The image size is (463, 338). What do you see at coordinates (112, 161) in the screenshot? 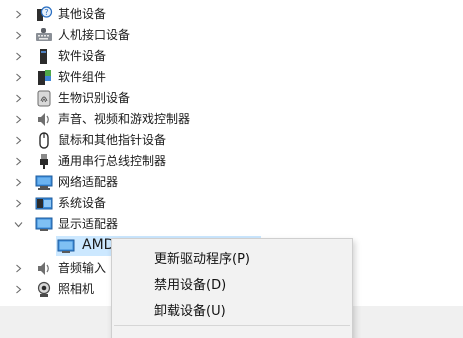
I see `tree-item-label: 通用串行总线控制器` at bounding box center [112, 161].